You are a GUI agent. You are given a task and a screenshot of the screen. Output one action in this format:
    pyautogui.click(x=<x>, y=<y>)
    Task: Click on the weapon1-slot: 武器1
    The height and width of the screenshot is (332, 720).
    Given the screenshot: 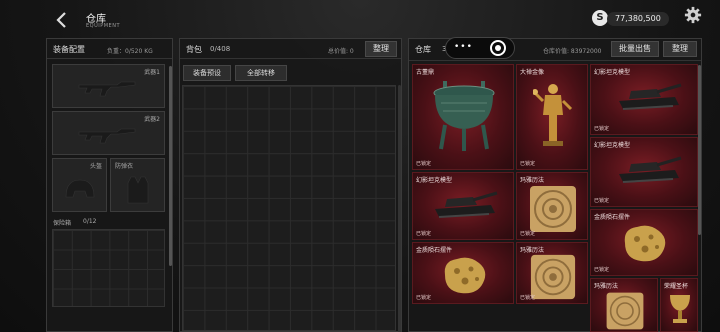 What is the action you would take?
    pyautogui.click(x=108, y=86)
    